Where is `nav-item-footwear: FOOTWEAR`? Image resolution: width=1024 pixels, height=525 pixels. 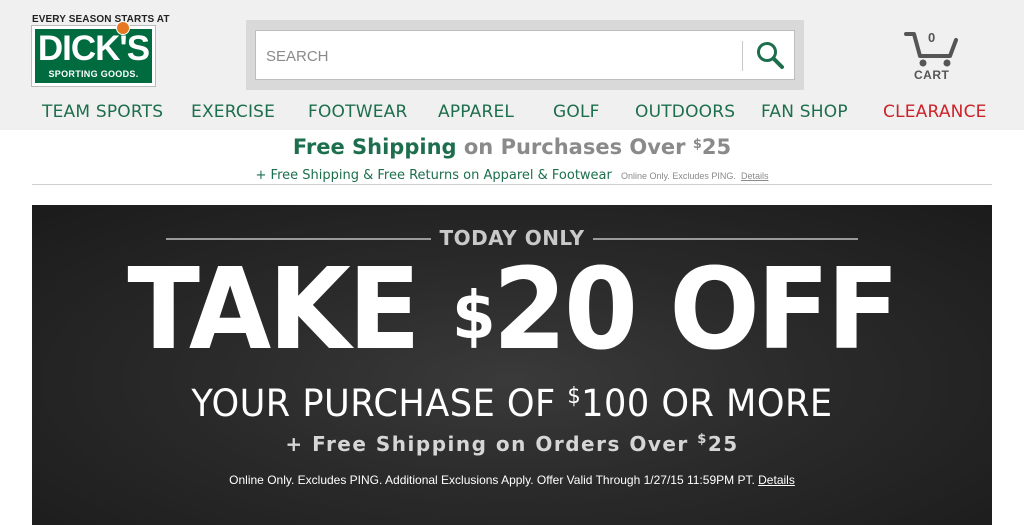 nav-item-footwear: FOOTWEAR is located at coordinates (358, 112).